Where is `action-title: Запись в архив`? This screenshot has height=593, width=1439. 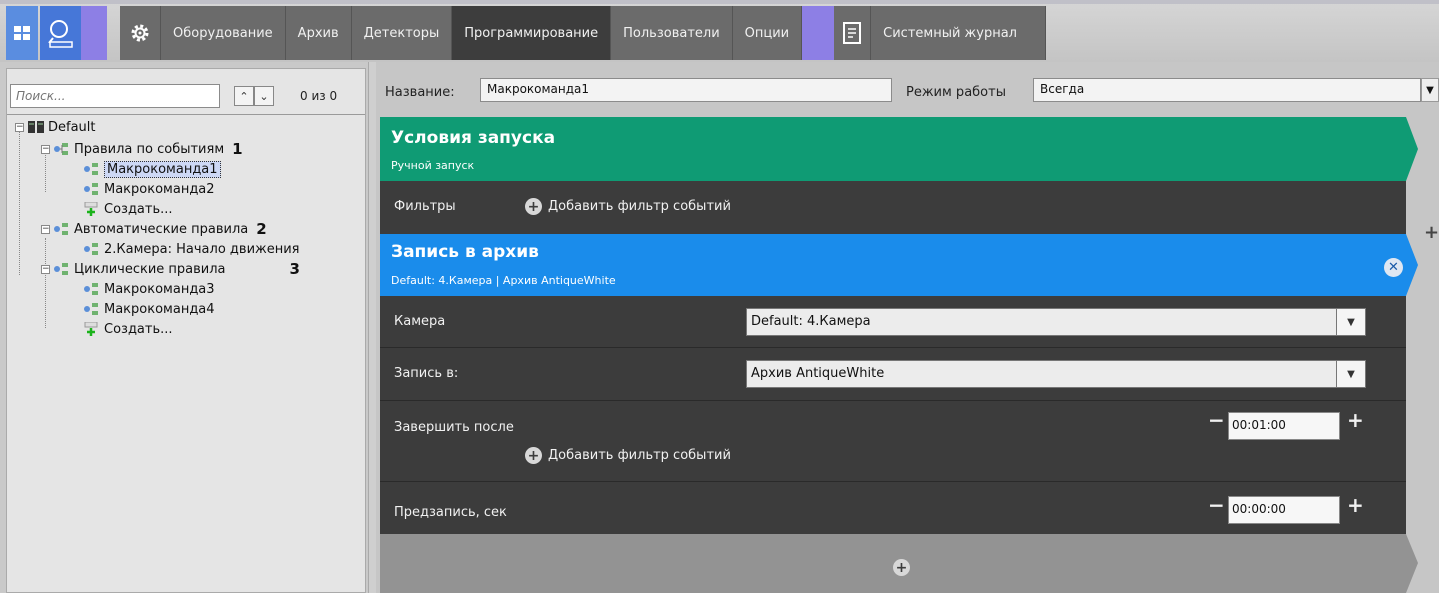
action-title: Запись в архив is located at coordinates (465, 252).